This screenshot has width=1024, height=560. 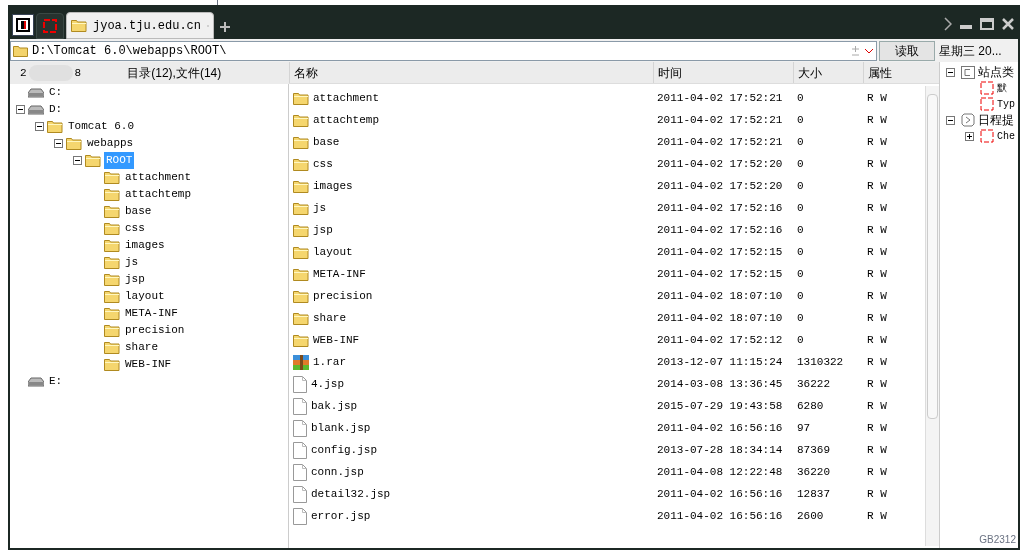 What do you see at coordinates (987, 24) in the screenshot?
I see `maximize-icon` at bounding box center [987, 24].